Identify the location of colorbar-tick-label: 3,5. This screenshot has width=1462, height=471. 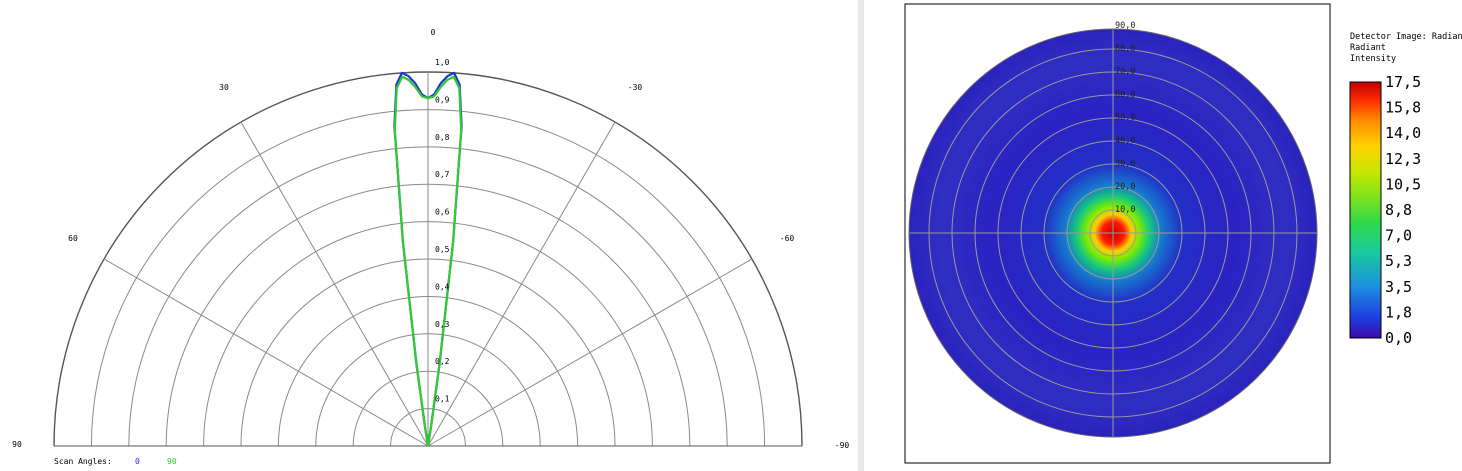
(1398, 287).